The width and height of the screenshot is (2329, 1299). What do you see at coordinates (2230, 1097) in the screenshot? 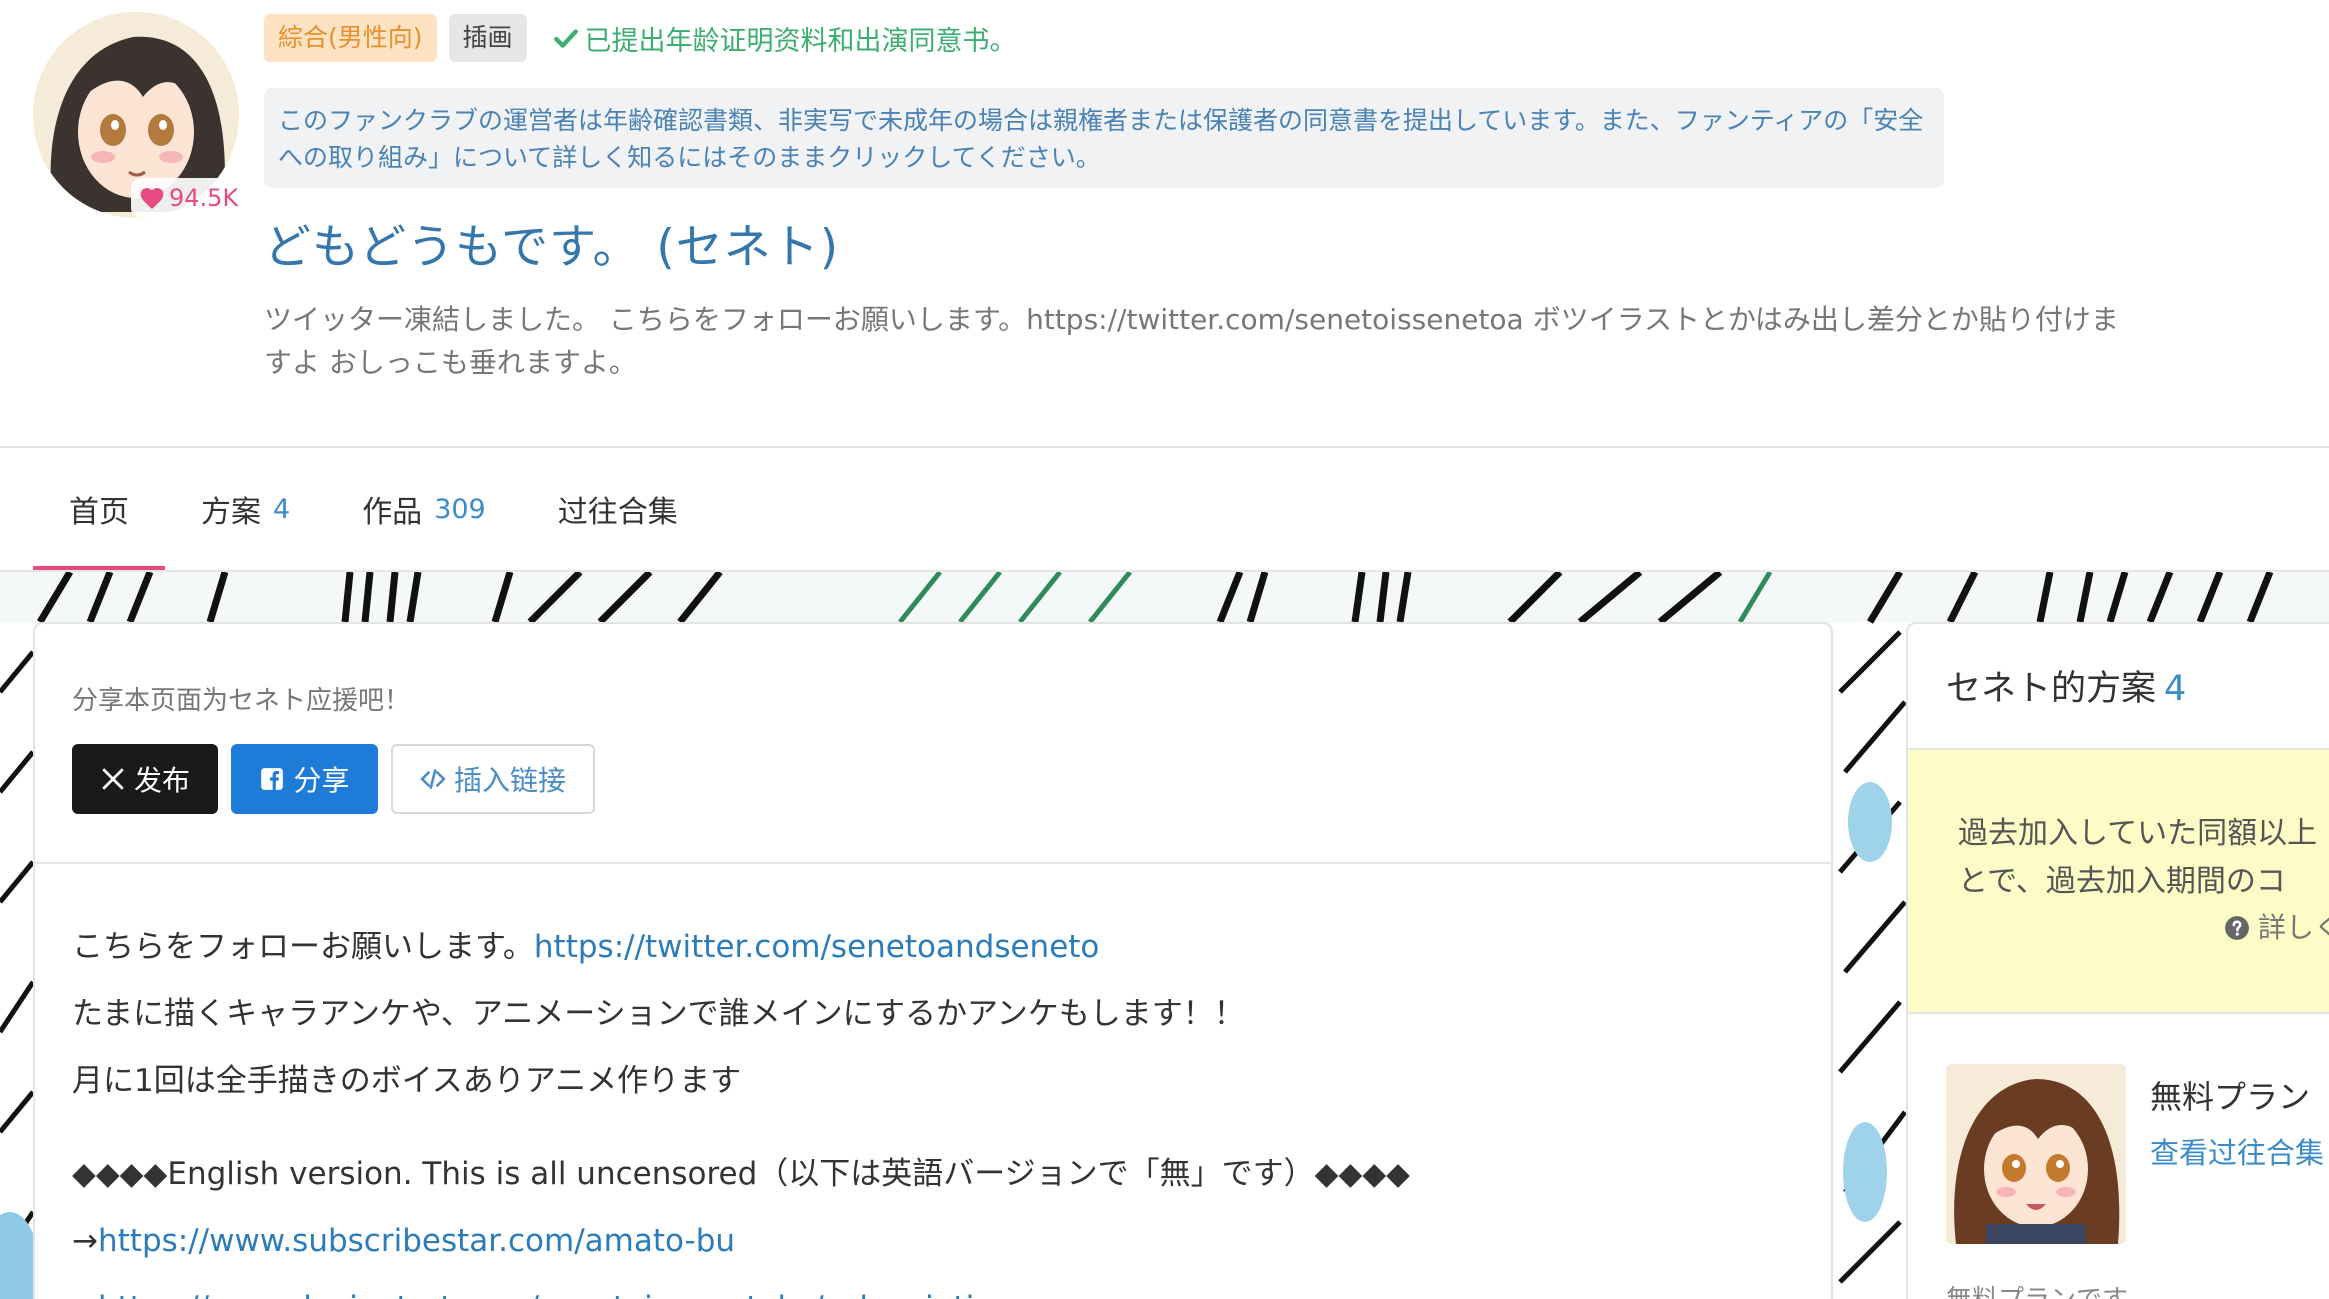
I see `plan-name: 無料プラン` at bounding box center [2230, 1097].